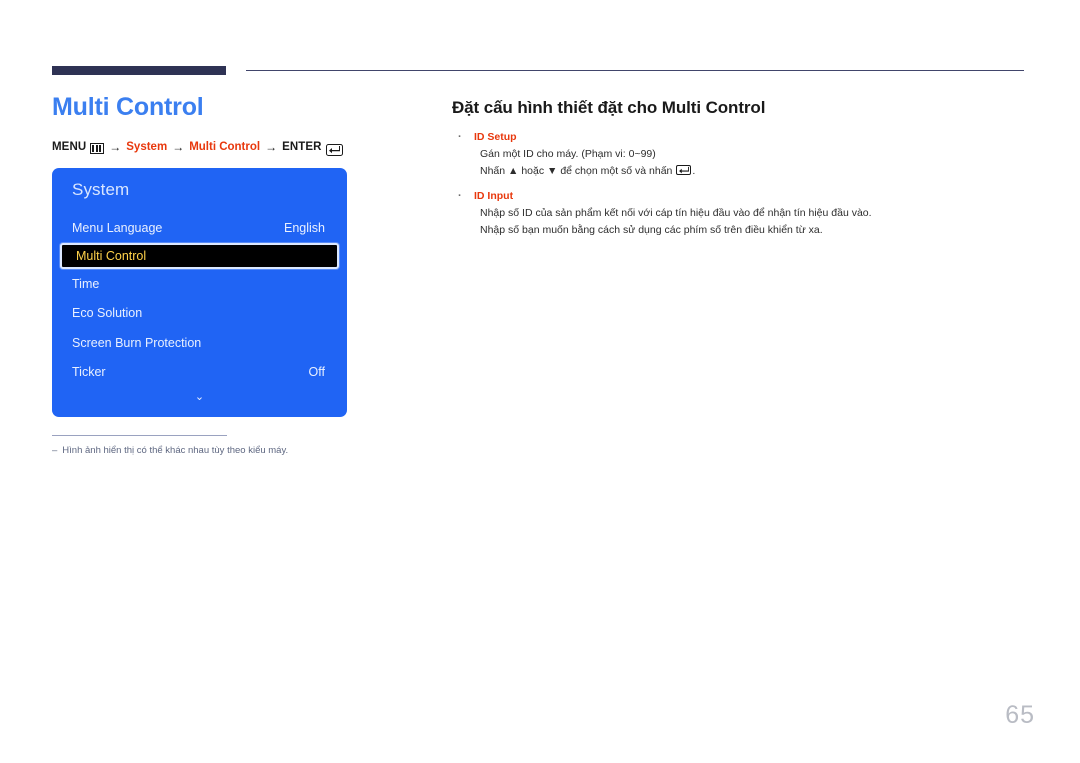  Describe the element at coordinates (86, 283) in the screenshot. I see `osd-row-label: Time` at that location.